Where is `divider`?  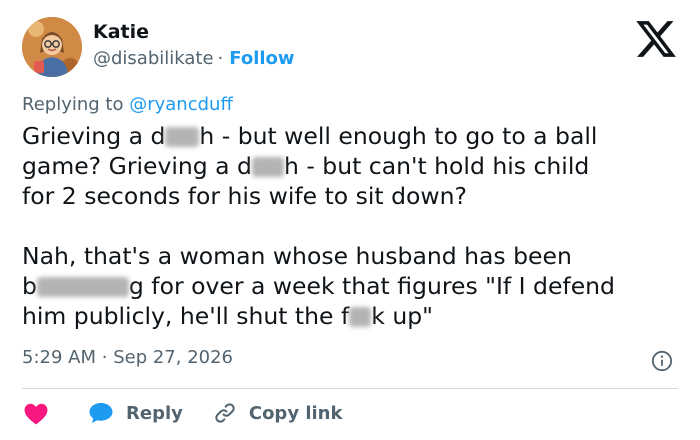
divider is located at coordinates (350, 388).